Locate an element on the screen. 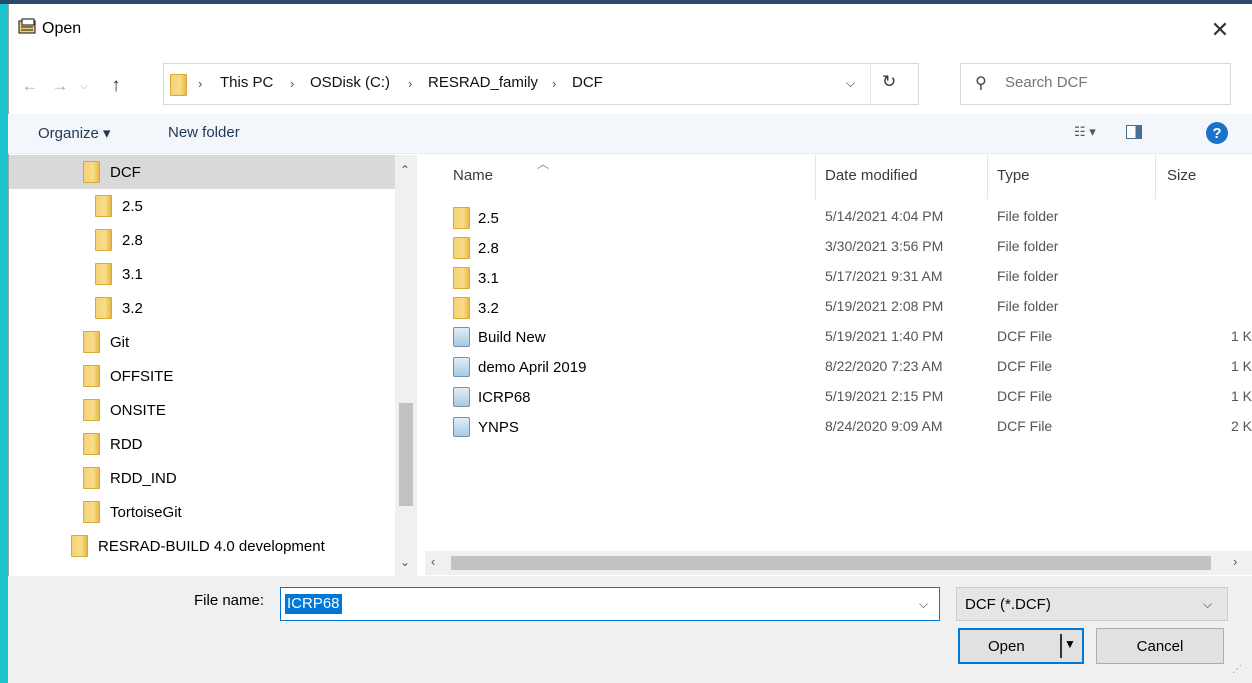 The image size is (1252, 683). recent-locations-button: ⌵ is located at coordinates (84, 86).